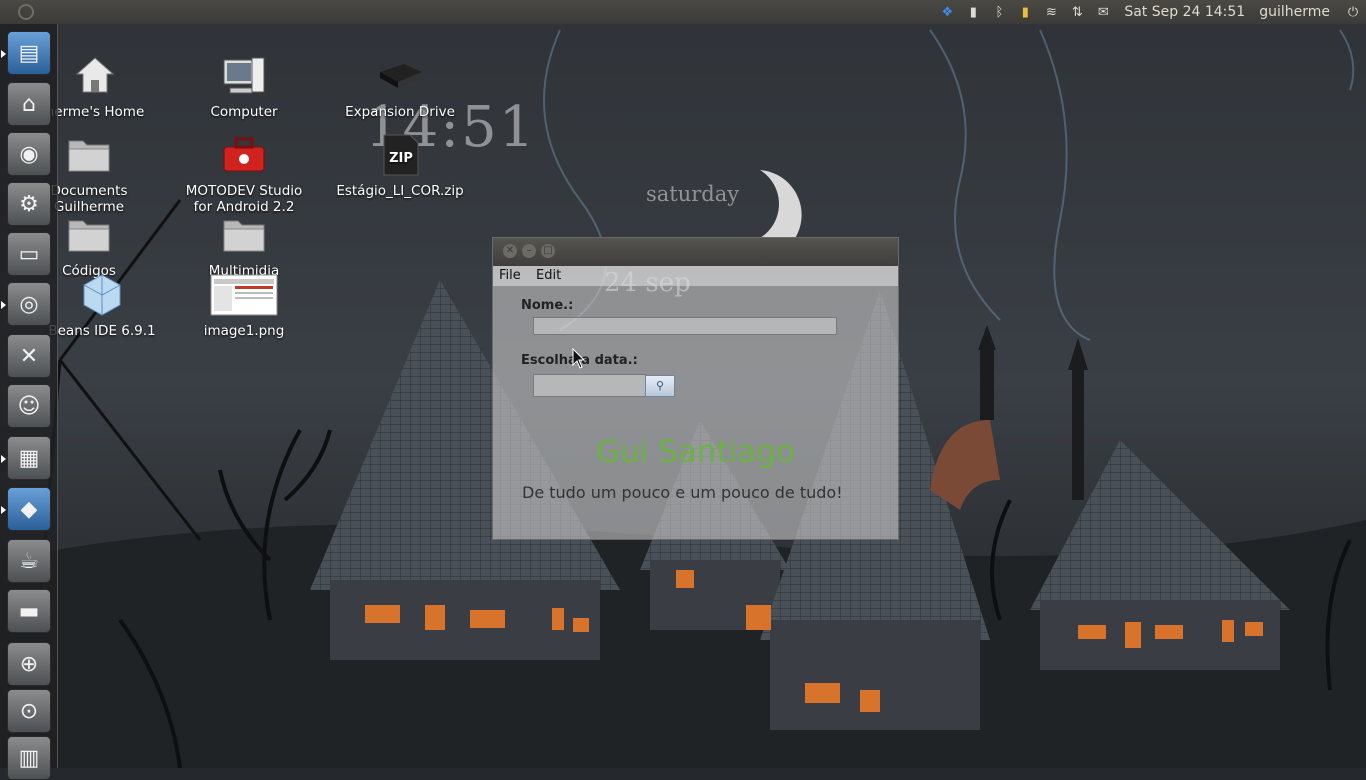 This screenshot has height=780, width=1366. What do you see at coordinates (29, 104) in the screenshot?
I see `home-folder-icon: ⌂` at bounding box center [29, 104].